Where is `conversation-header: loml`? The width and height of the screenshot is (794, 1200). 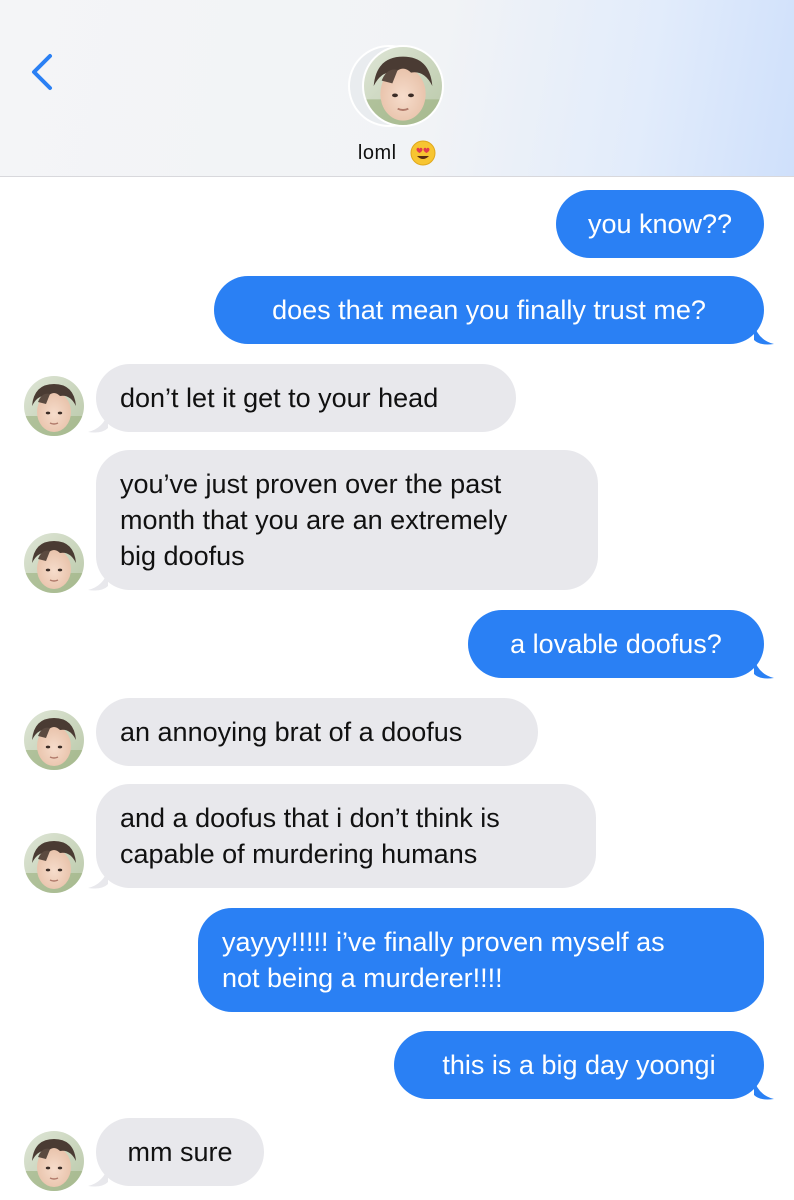
conversation-header: loml is located at coordinates (397, 88).